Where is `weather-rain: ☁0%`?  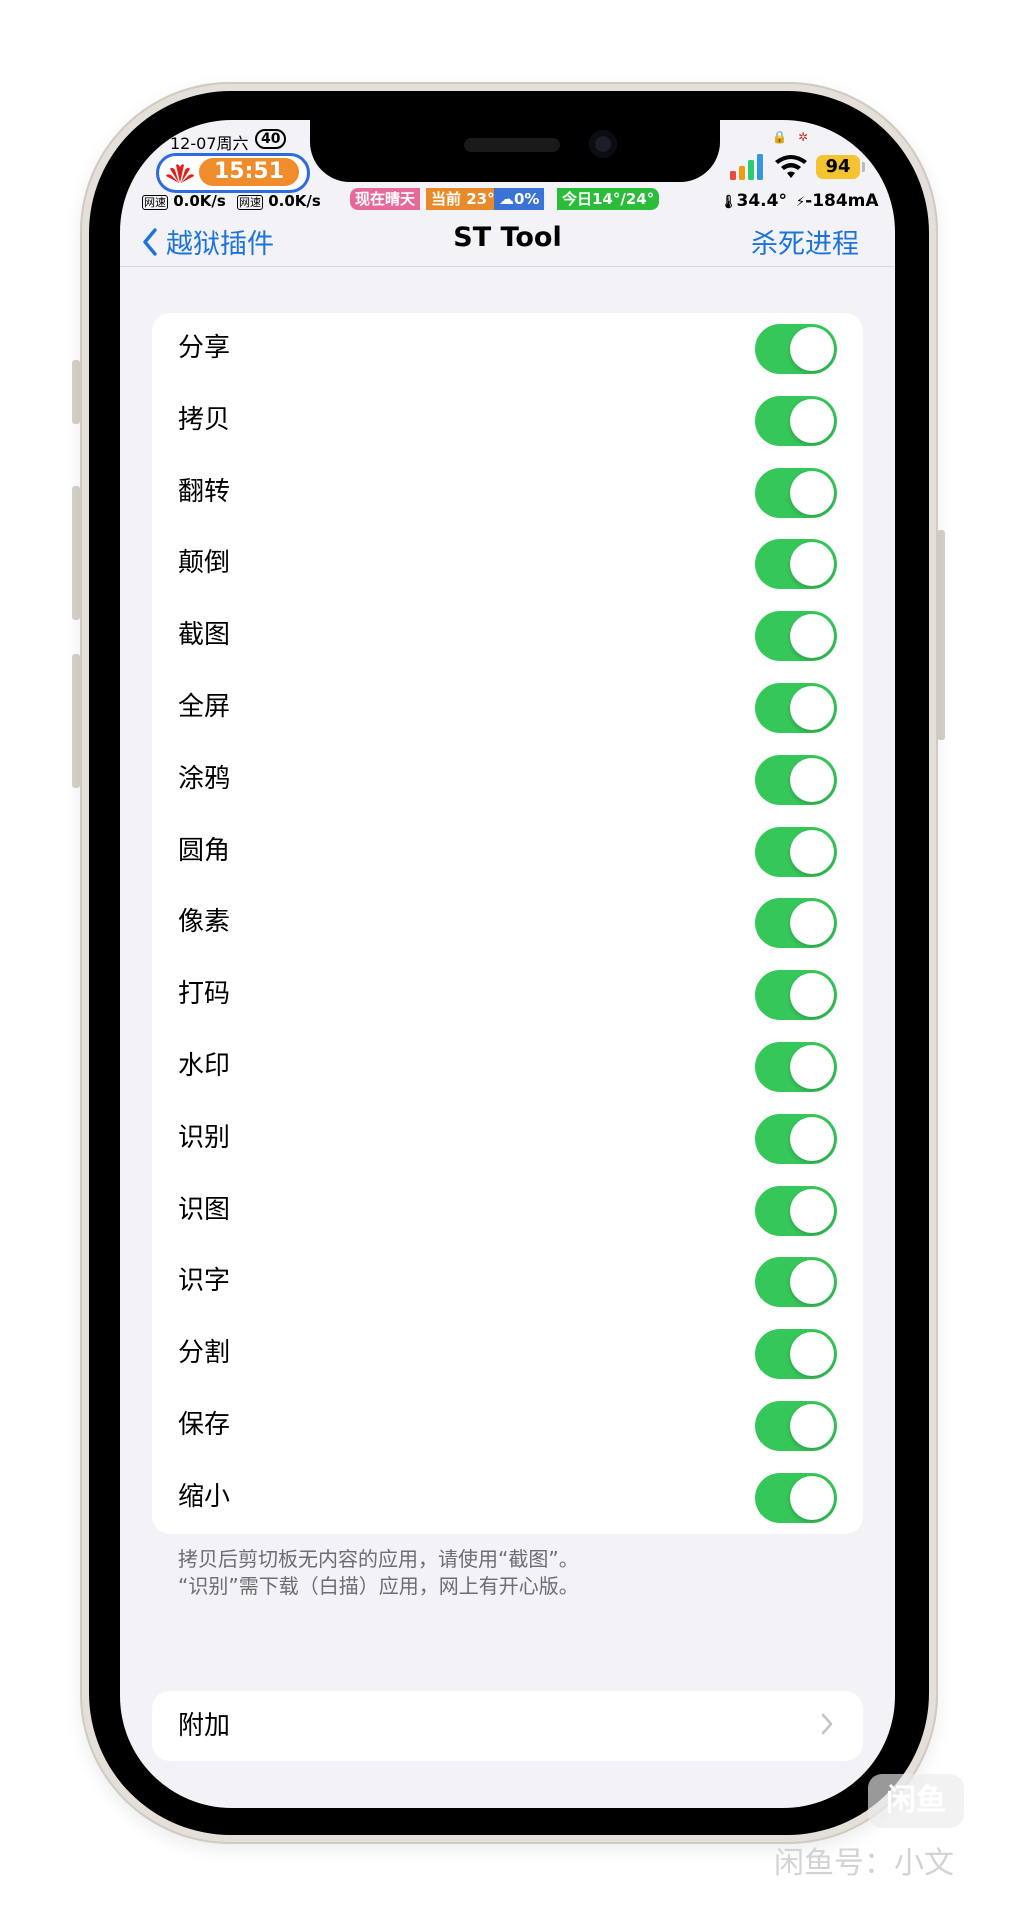 weather-rain: ☁0% is located at coordinates (519, 199).